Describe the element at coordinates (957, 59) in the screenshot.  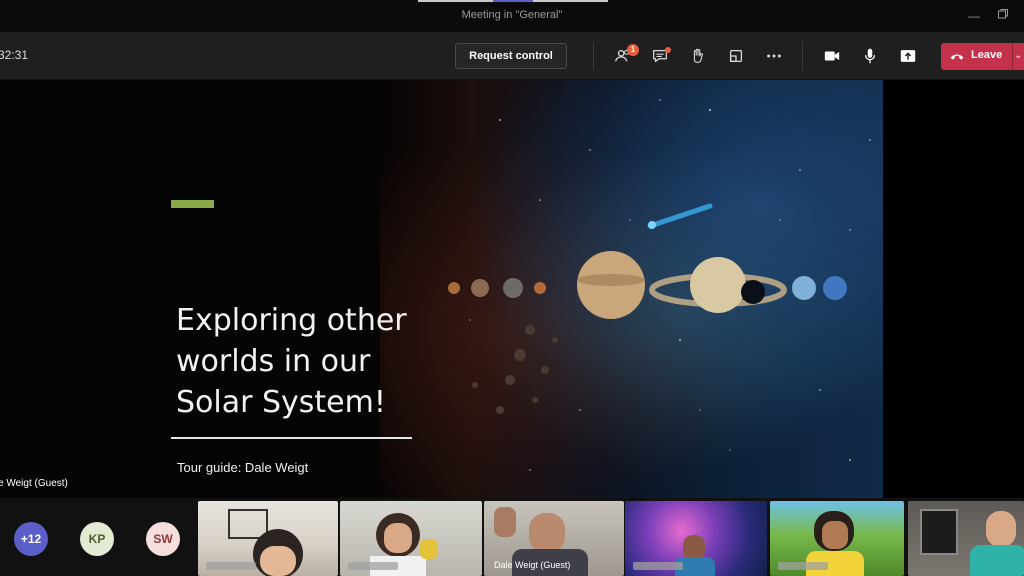
I see `phone-icon` at that location.